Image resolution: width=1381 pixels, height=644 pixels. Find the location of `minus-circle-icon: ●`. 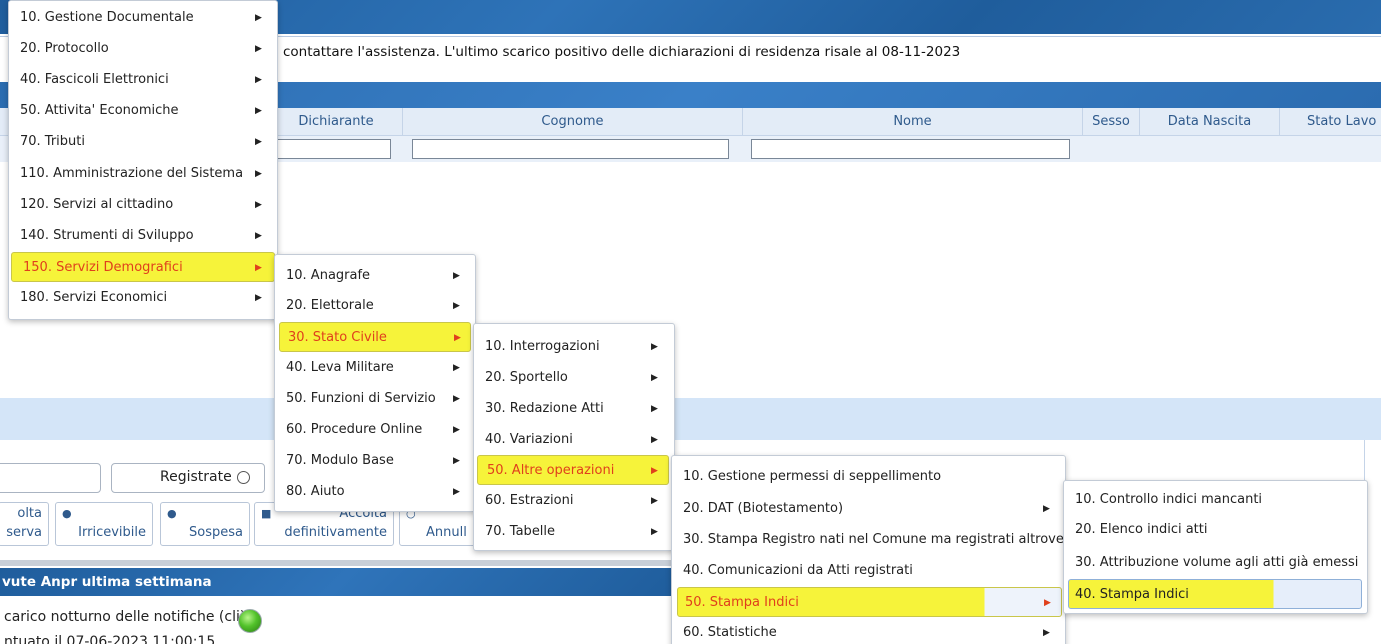

minus-circle-icon: ● is located at coordinates (67, 513).